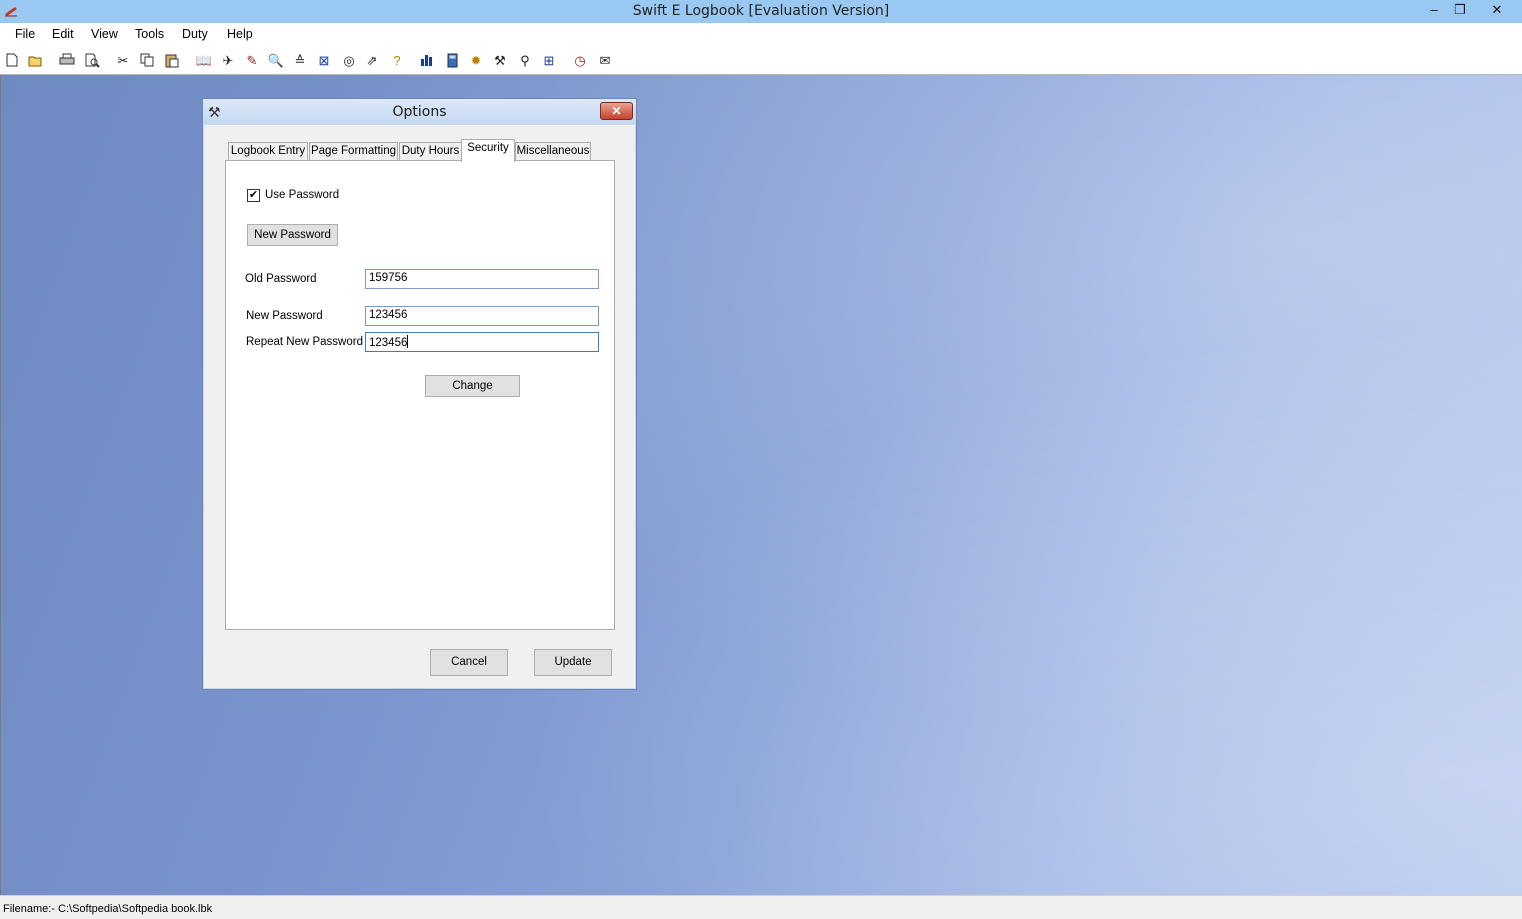  Describe the element at coordinates (761, 34) in the screenshot. I see `menu-bar: File Edit View Tools Duty Help` at that location.